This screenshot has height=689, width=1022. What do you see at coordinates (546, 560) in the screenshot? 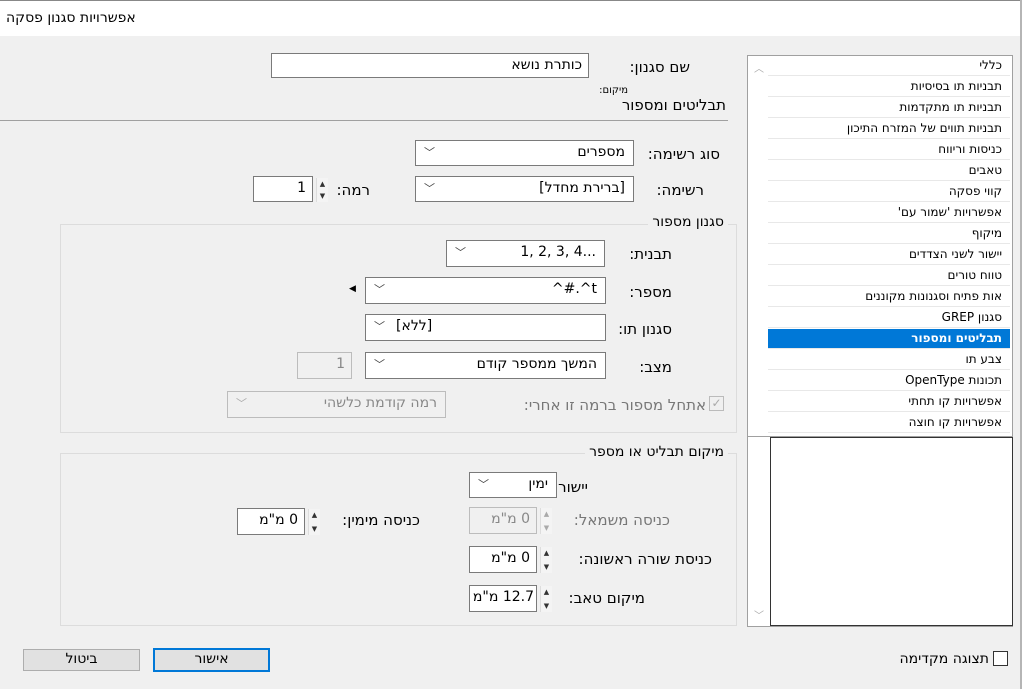
I see `first-line-indent-spinner: ▲ ▼` at bounding box center [546, 560].